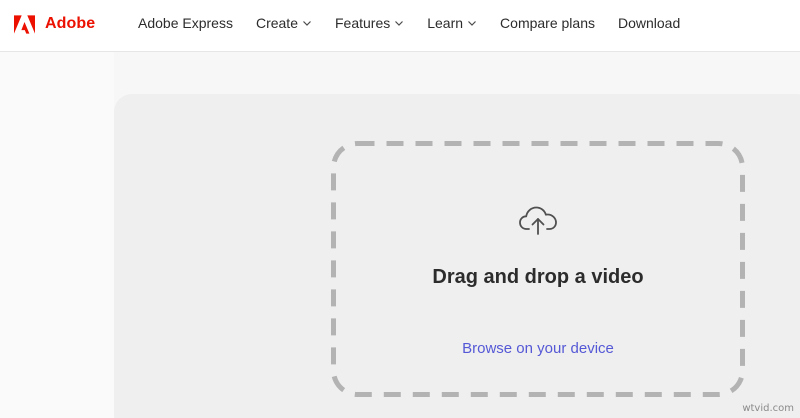 The image size is (800, 418). I want to click on nav-label: Download, so click(649, 23).